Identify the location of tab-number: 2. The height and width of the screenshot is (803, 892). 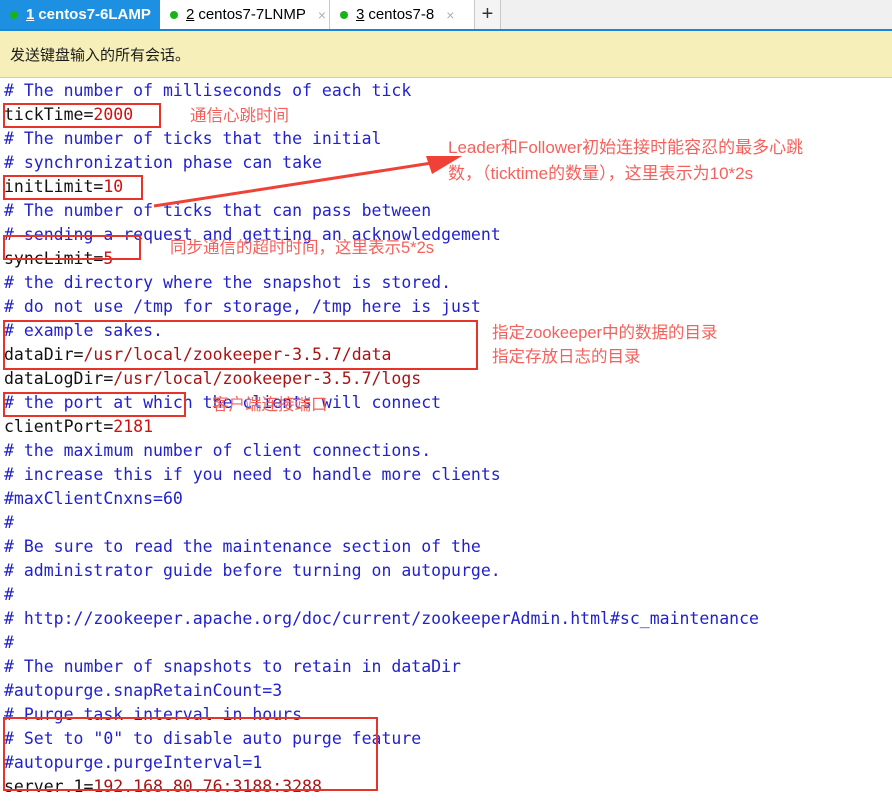
(190, 14).